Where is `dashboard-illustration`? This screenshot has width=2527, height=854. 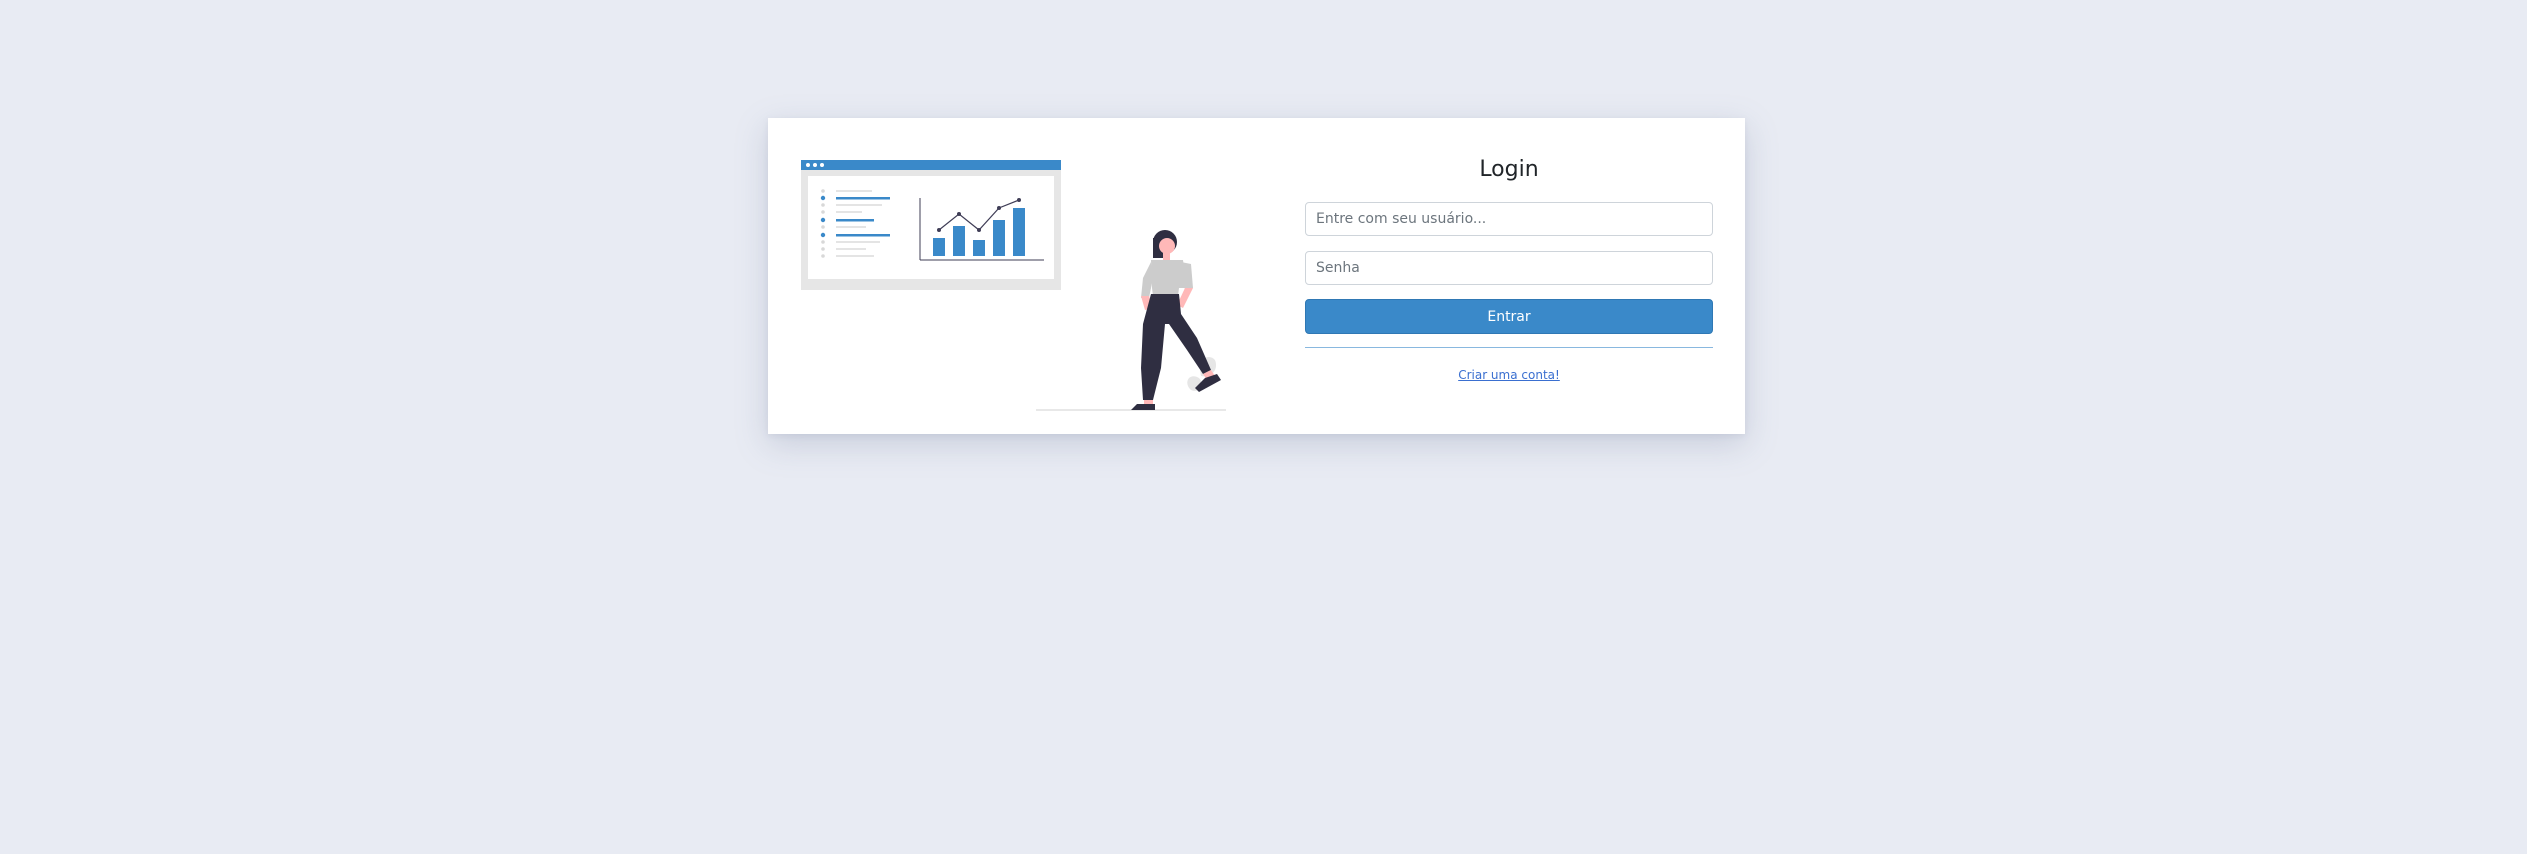
dashboard-illustration is located at coordinates (1013, 285).